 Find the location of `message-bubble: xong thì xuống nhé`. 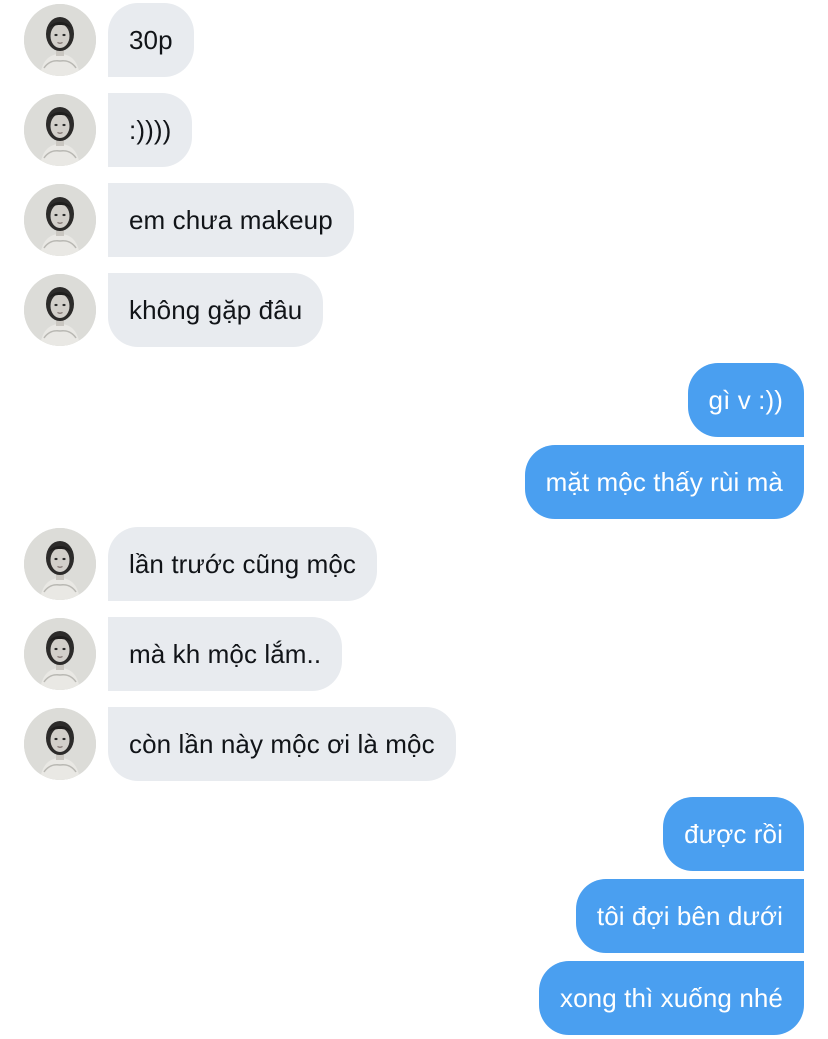

message-bubble: xong thì xuống nhé is located at coordinates (671, 998).